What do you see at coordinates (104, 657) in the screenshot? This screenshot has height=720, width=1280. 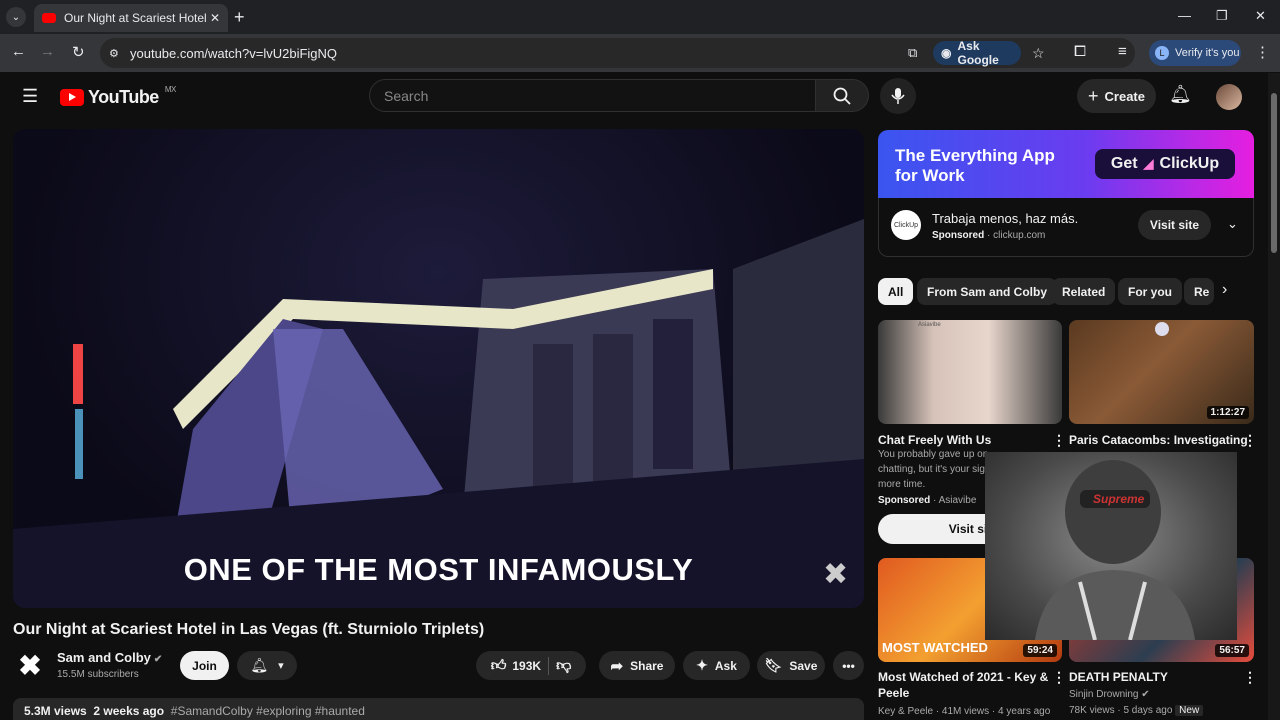 I see `channel-name-text: Sam and Colby` at bounding box center [104, 657].